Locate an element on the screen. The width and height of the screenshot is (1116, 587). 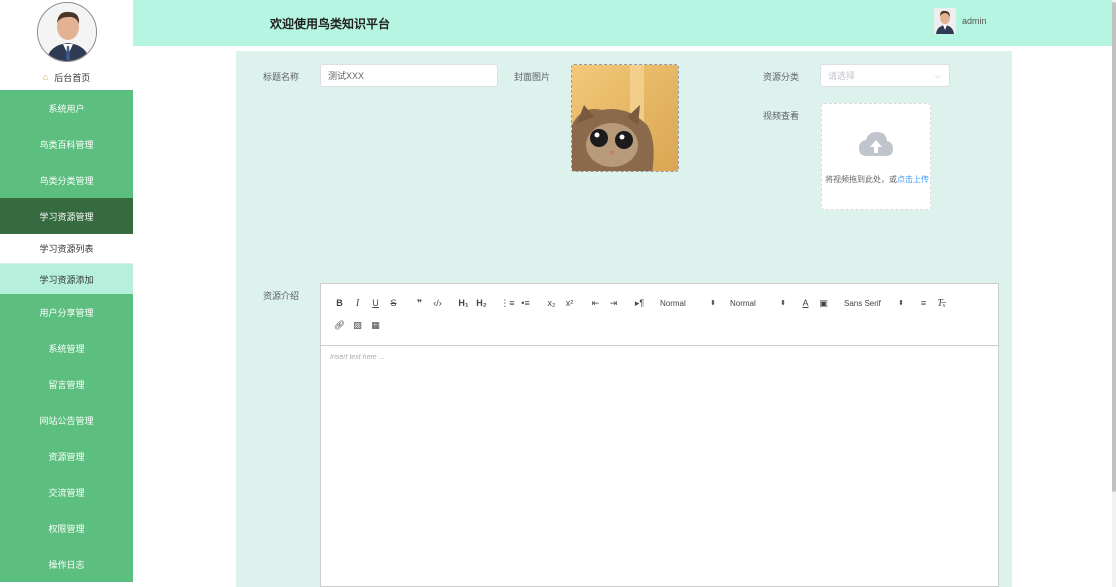
avatar is located at coordinates (66, 32).